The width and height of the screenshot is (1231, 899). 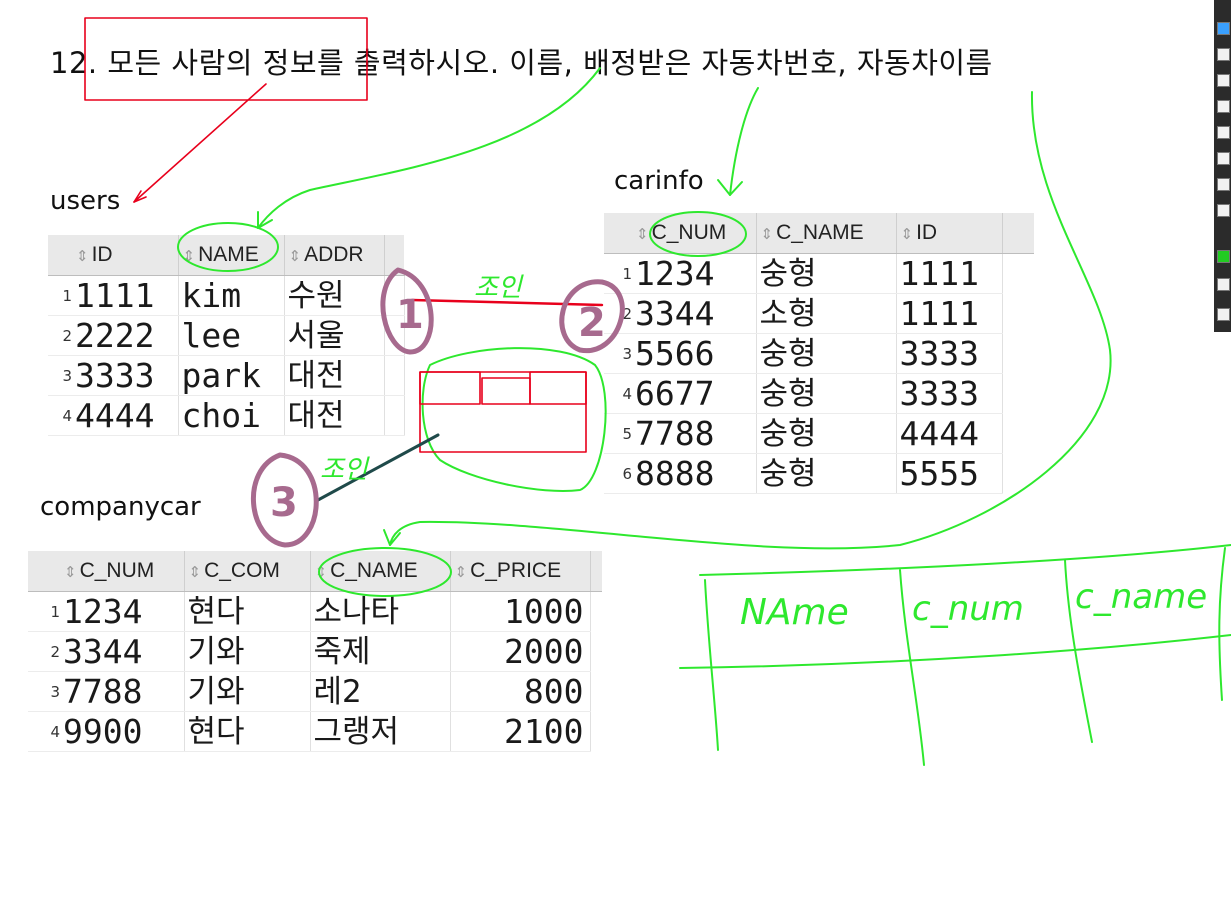 What do you see at coordinates (1223, 314) in the screenshot?
I see `back-arrow-icon` at bounding box center [1223, 314].